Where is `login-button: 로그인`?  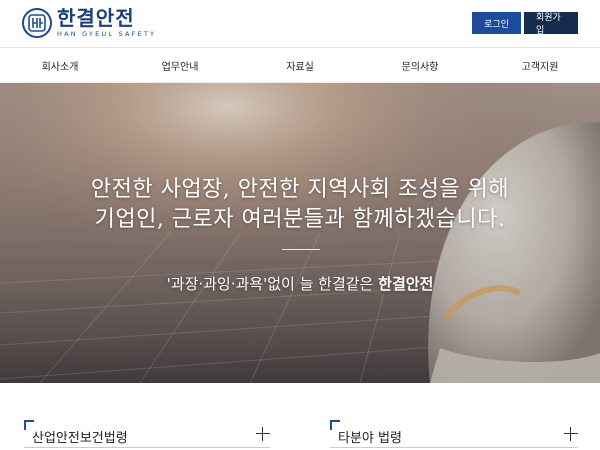
login-button: 로그인 is located at coordinates (496, 23).